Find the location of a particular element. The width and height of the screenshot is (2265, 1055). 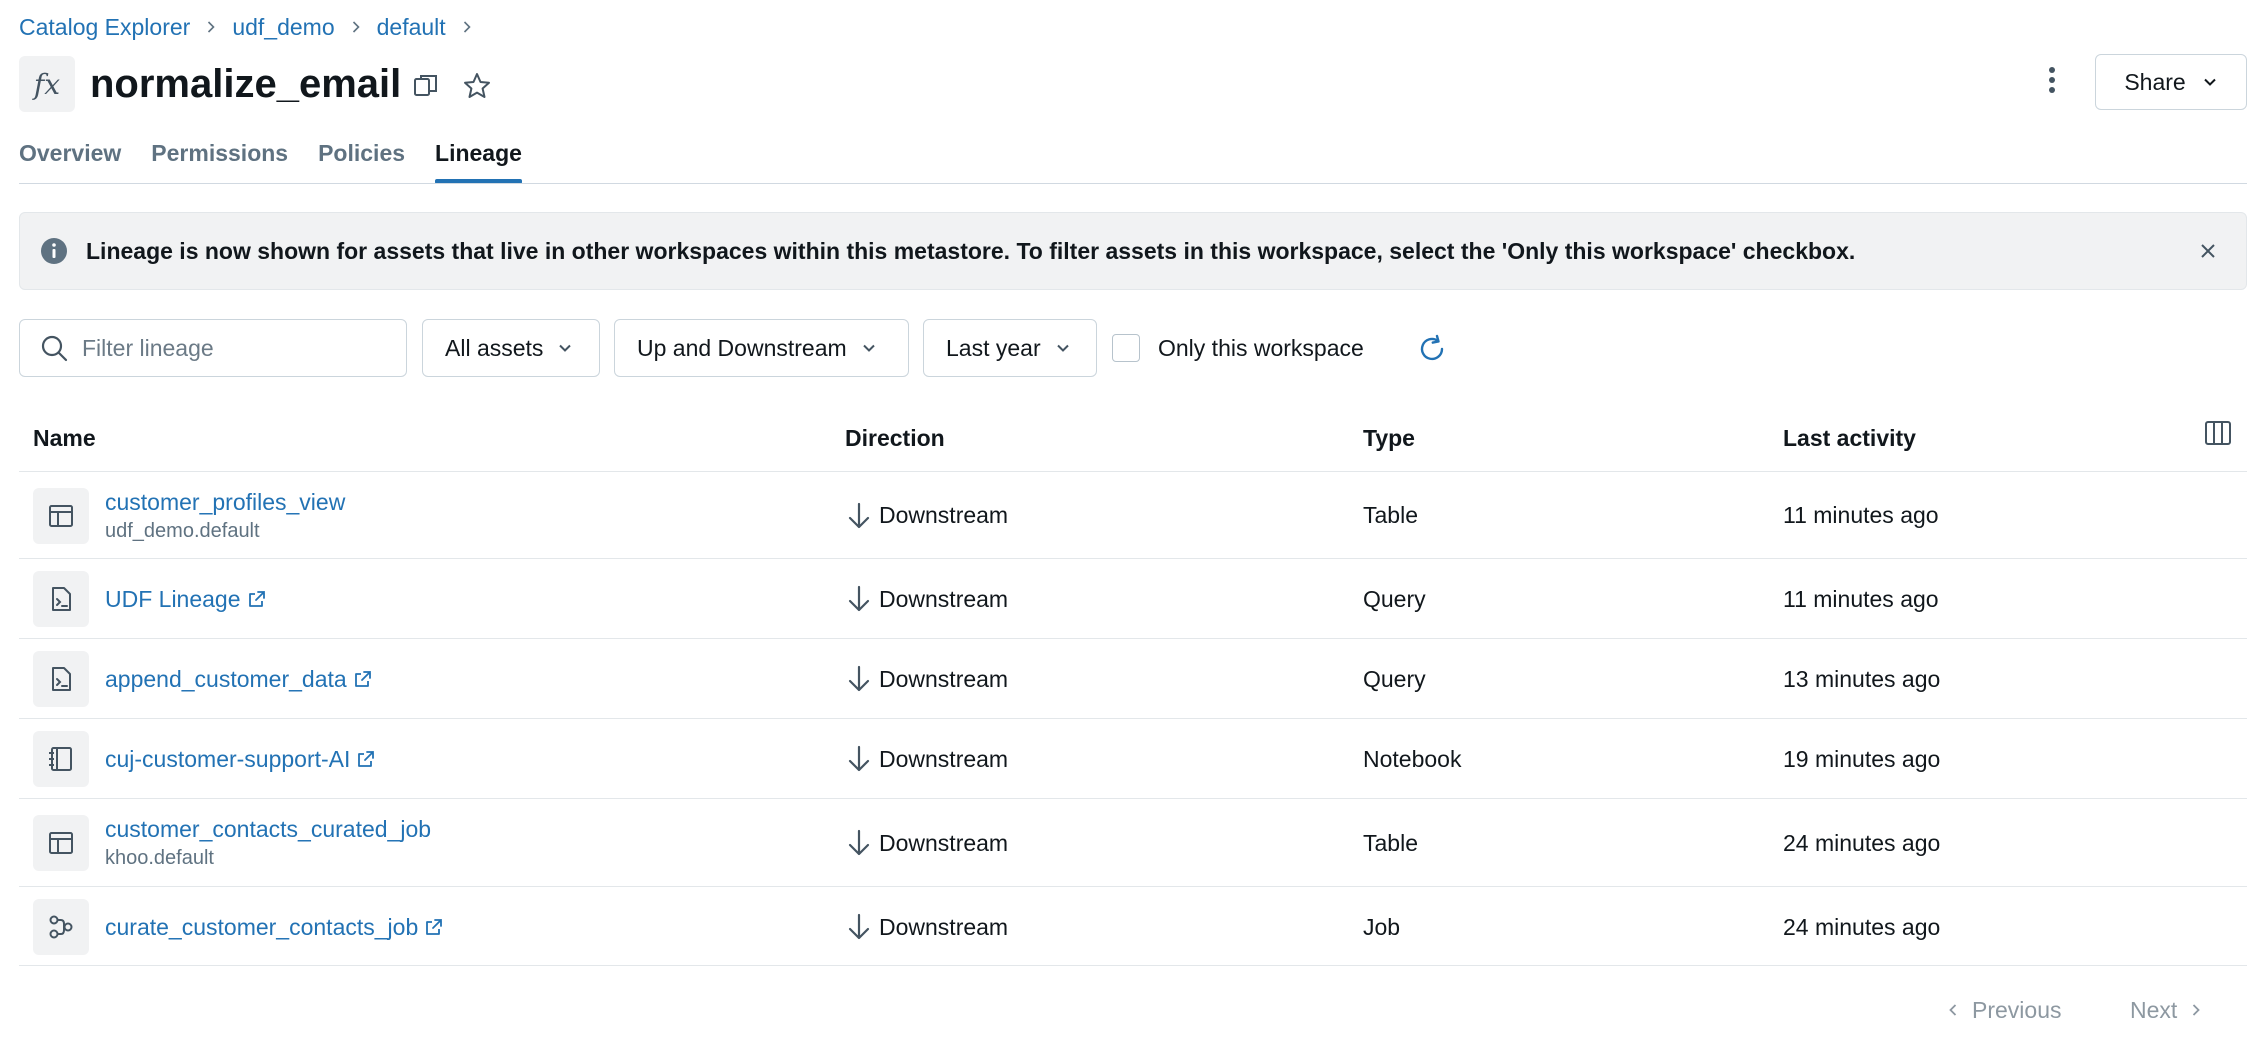

search-input is located at coordinates (232, 348).